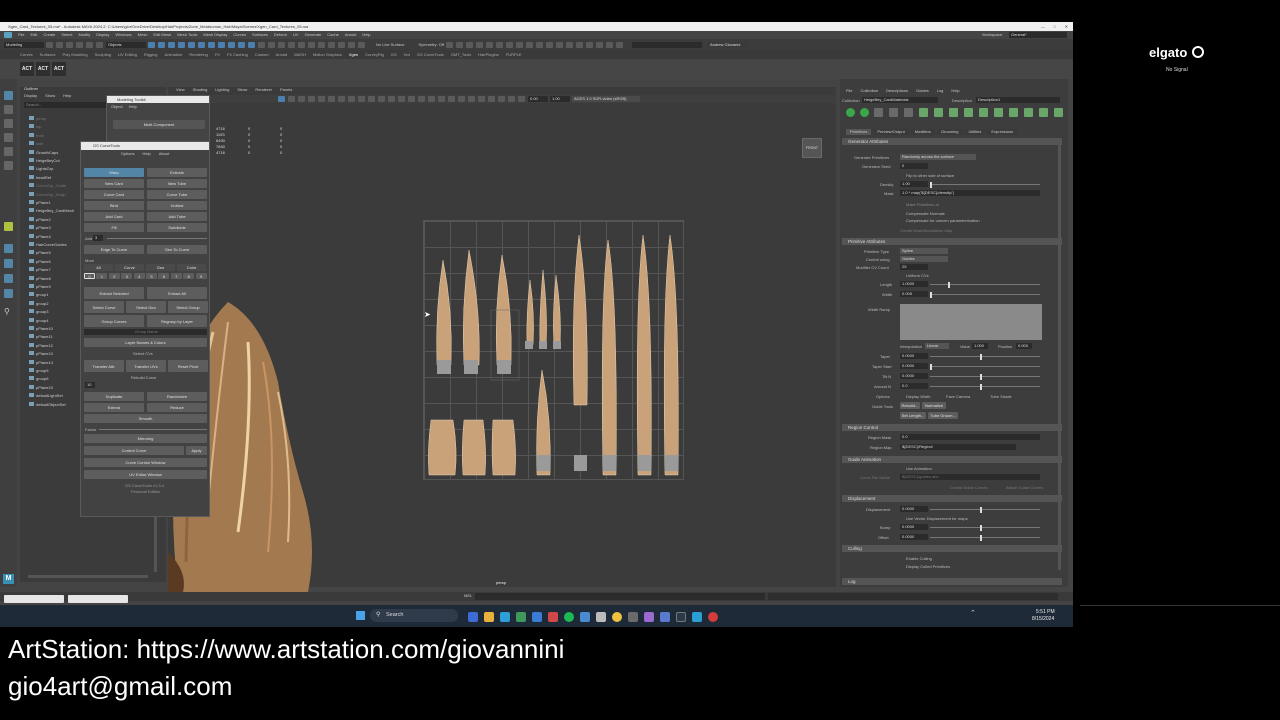 This screenshot has height=720, width=1280. Describe the element at coordinates (914, 509) in the screenshot. I see `displacement-field: 0.0000` at that location.